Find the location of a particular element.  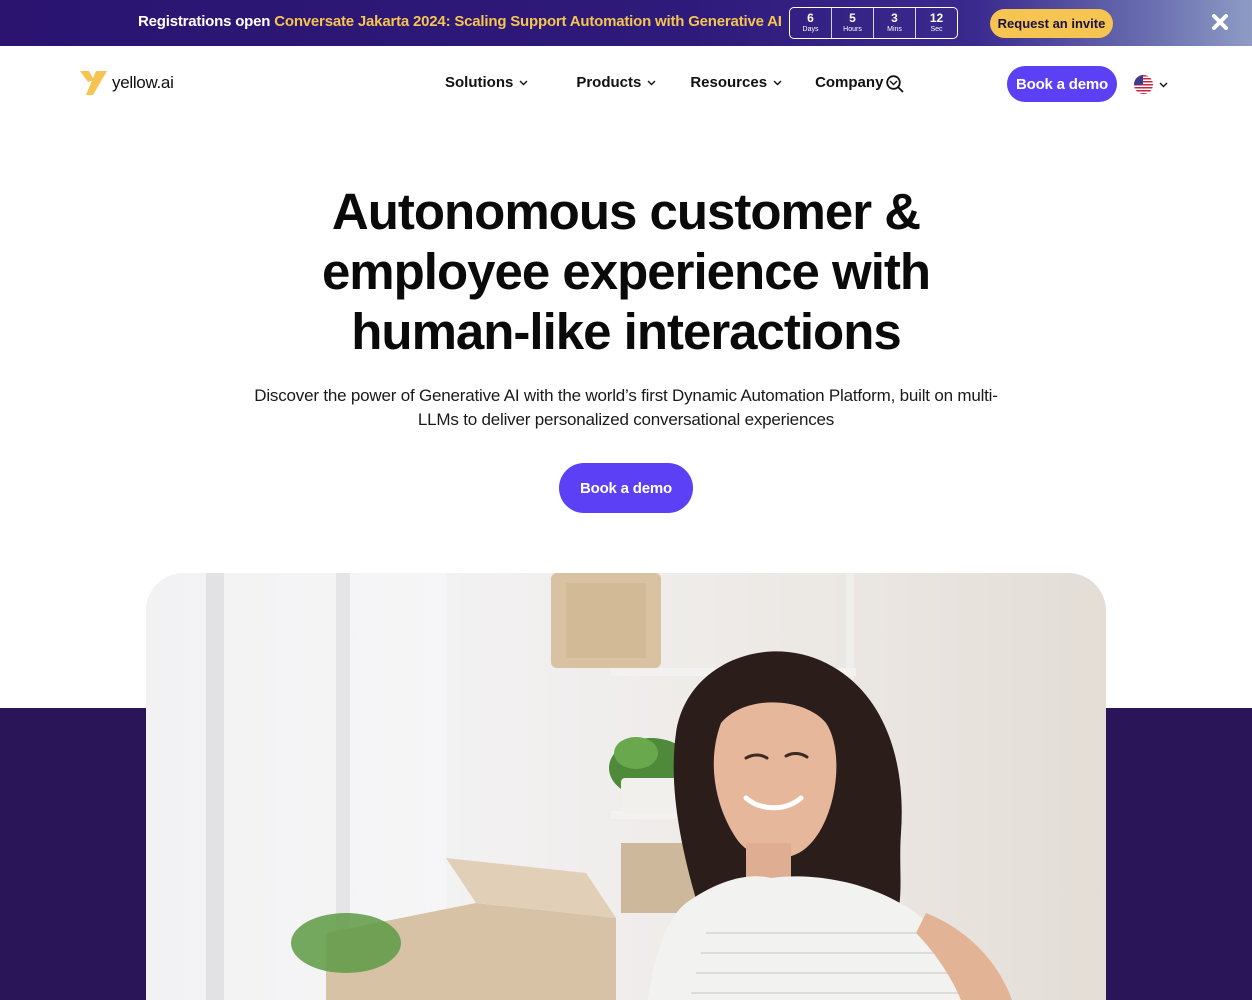

countdown-value: 5 is located at coordinates (852, 18).